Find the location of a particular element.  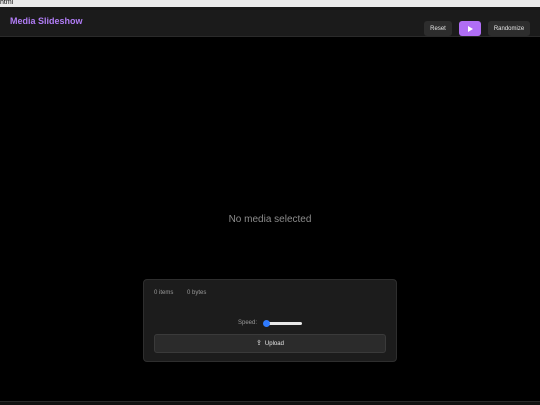

item-count: 0 items is located at coordinates (164, 293).